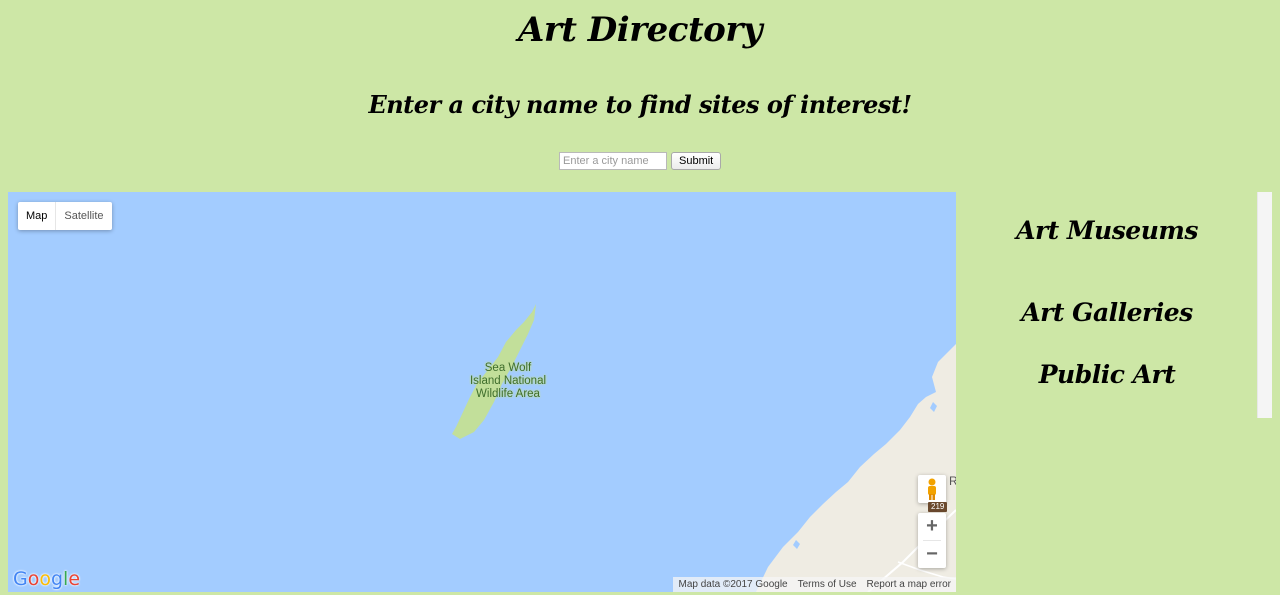 Image resolution: width=1280 pixels, height=595 pixels. I want to click on road-shield: 219, so click(938, 507).